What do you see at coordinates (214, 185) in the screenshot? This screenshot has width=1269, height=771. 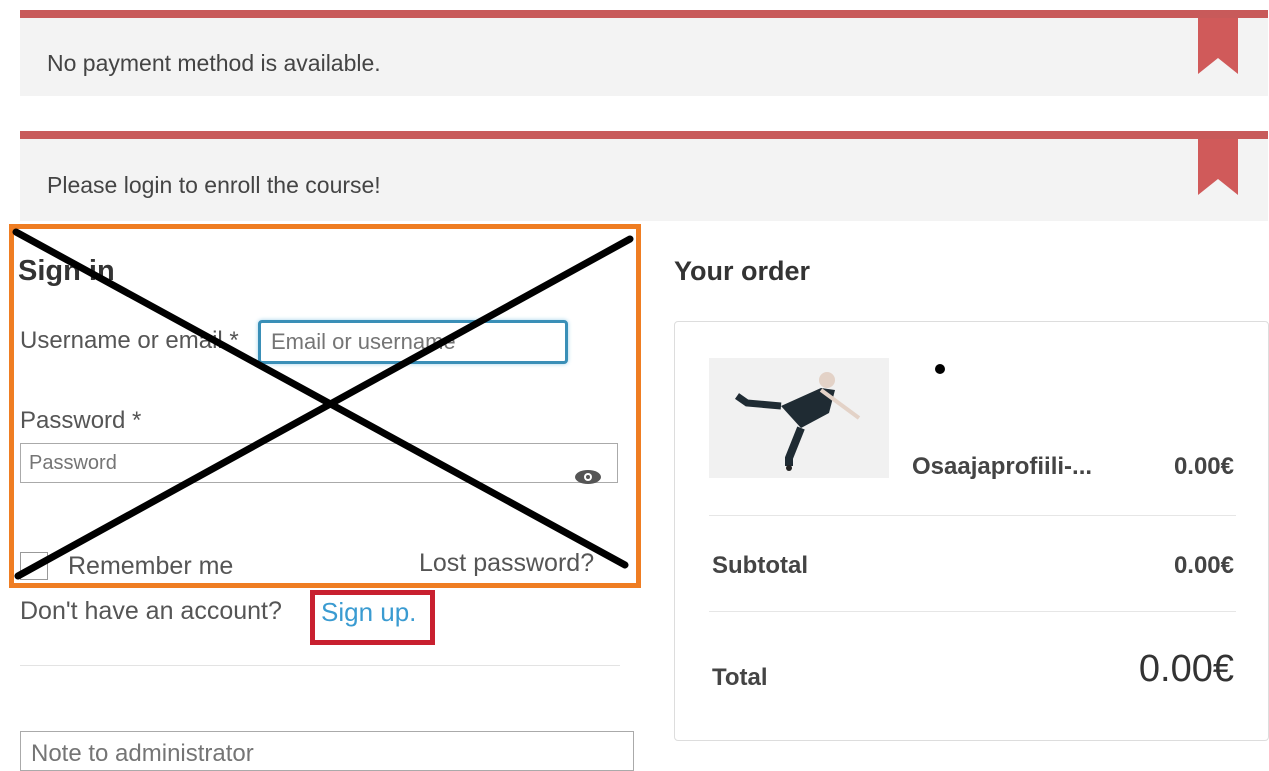 I see `login-notice-text: Please login to enroll the course!` at bounding box center [214, 185].